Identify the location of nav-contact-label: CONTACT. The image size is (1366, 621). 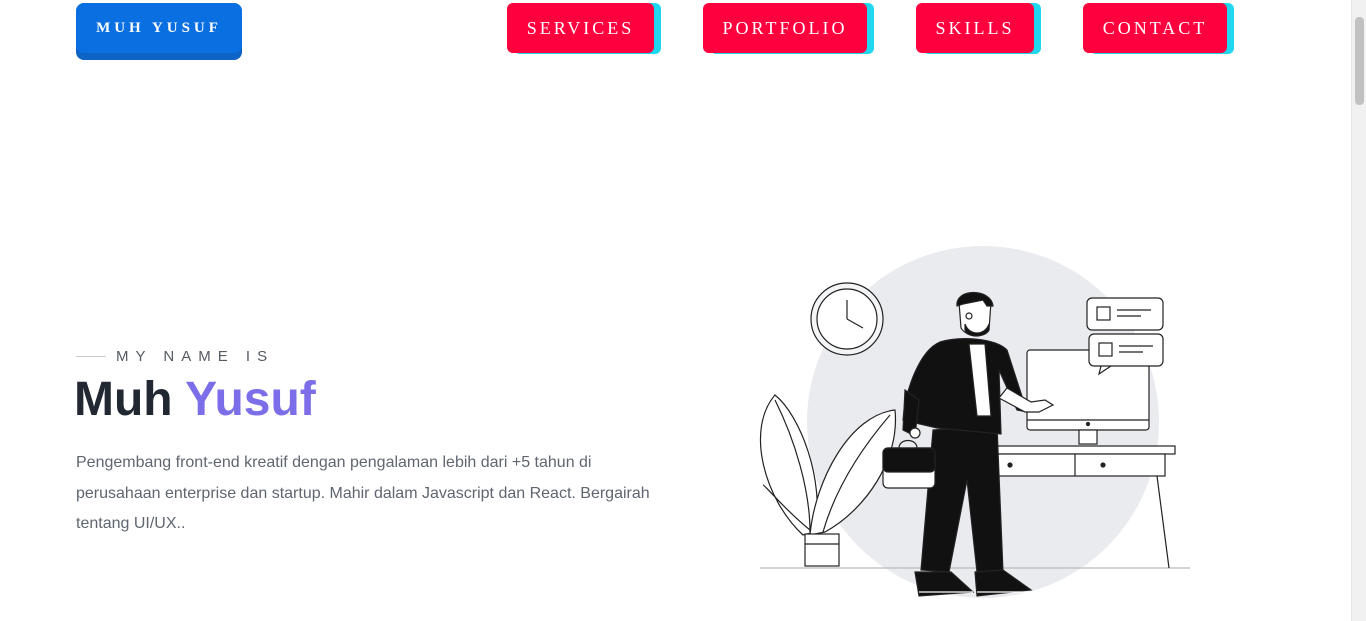
(1155, 28).